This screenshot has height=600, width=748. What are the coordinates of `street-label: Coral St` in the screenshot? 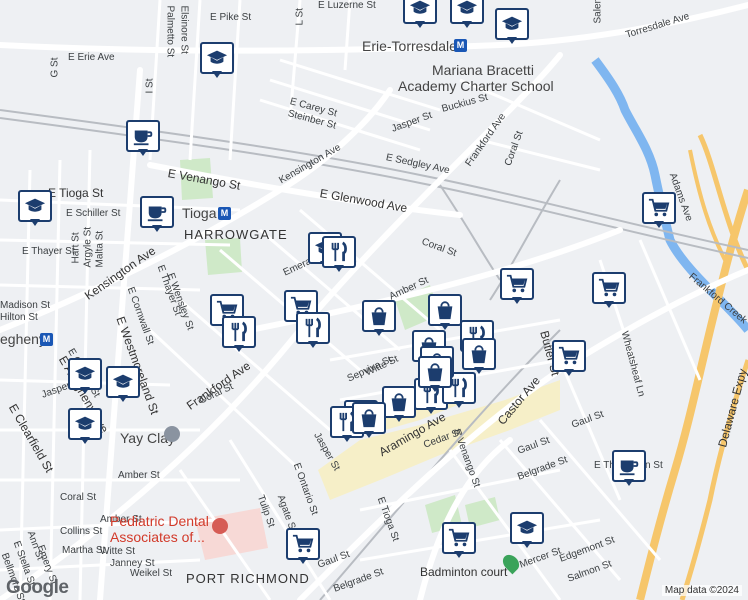 It's located at (78, 497).